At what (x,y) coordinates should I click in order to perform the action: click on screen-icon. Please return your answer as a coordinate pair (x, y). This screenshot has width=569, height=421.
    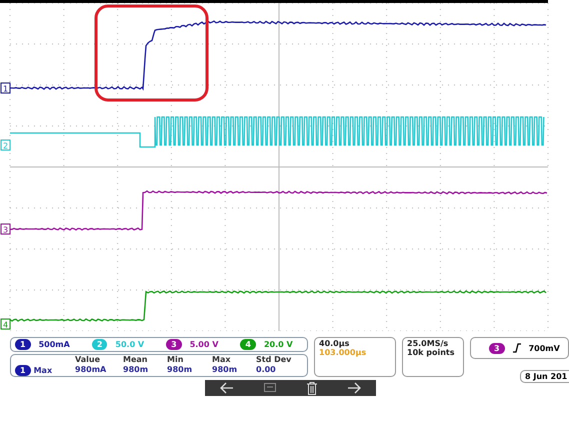
    Looking at the image, I should click on (270, 388).